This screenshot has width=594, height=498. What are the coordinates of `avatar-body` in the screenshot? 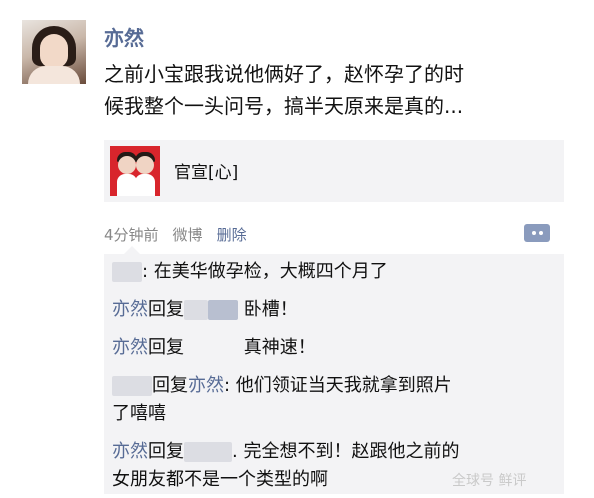 It's located at (54, 75).